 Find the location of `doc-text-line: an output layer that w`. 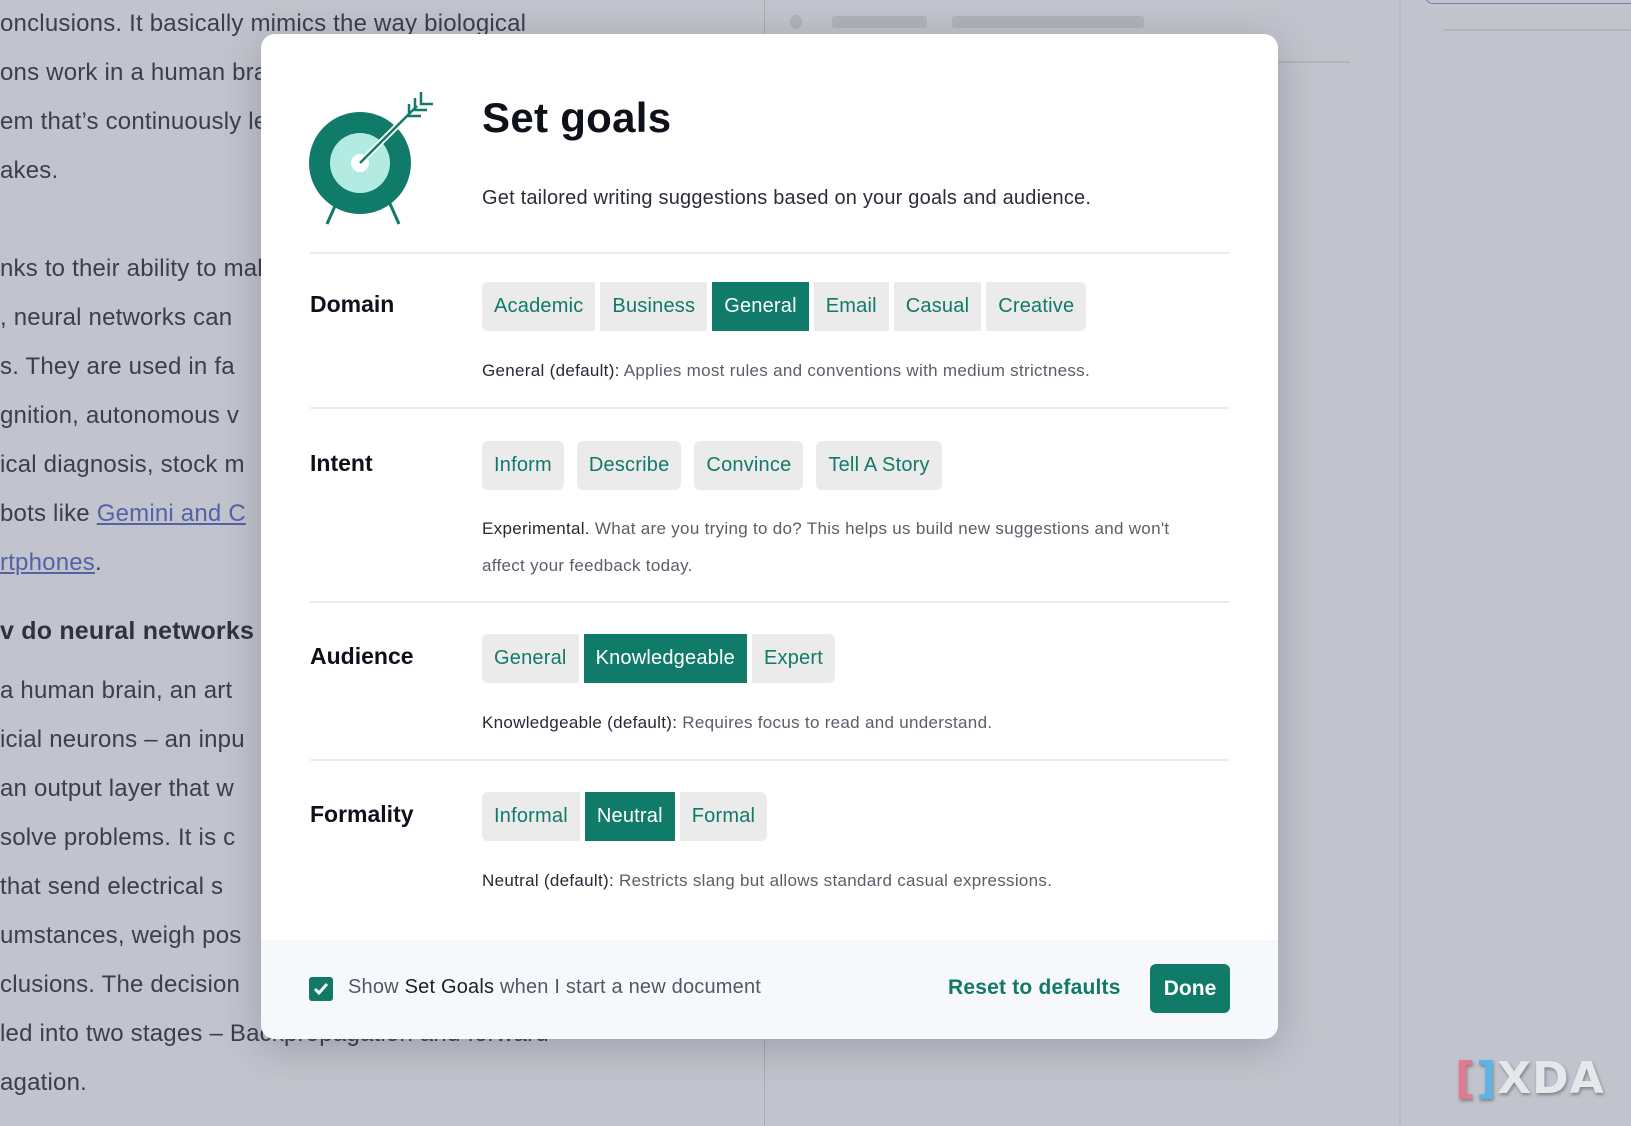

doc-text-line: an output layer that w is located at coordinates (117, 788).